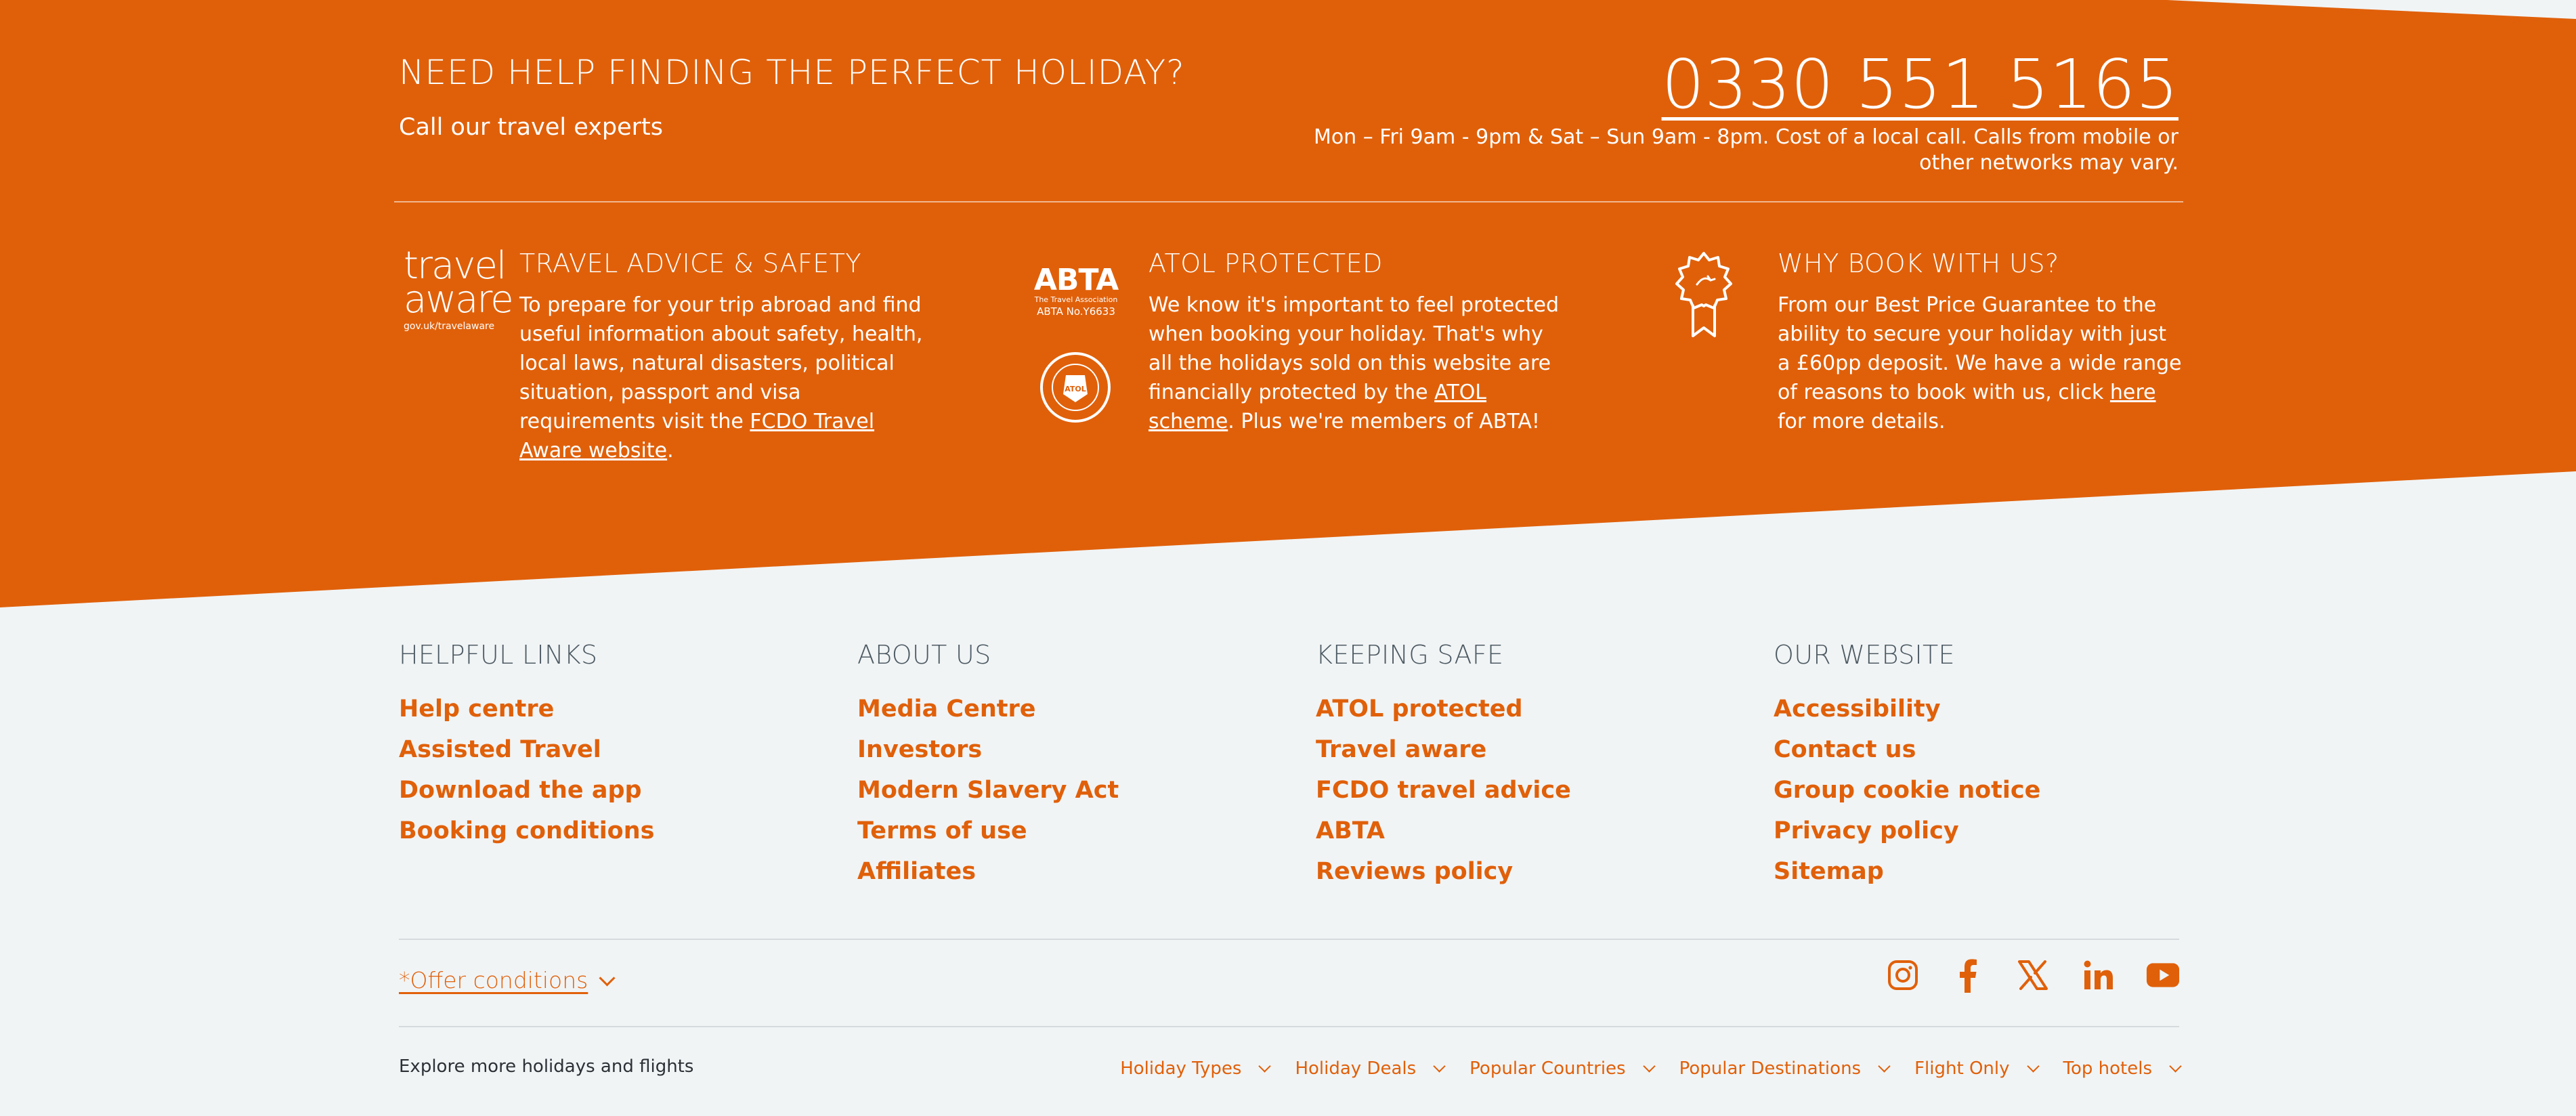 The image size is (2576, 1116). What do you see at coordinates (1785, 1068) in the screenshot?
I see `explore-menu-popular-destinations: Popular Destinations` at bounding box center [1785, 1068].